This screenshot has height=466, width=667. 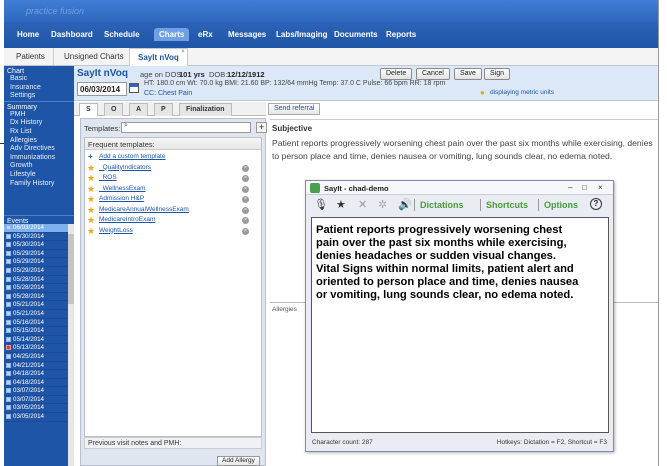 What do you see at coordinates (108, 177) in the screenshot?
I see `template-link: _ROS` at bounding box center [108, 177].